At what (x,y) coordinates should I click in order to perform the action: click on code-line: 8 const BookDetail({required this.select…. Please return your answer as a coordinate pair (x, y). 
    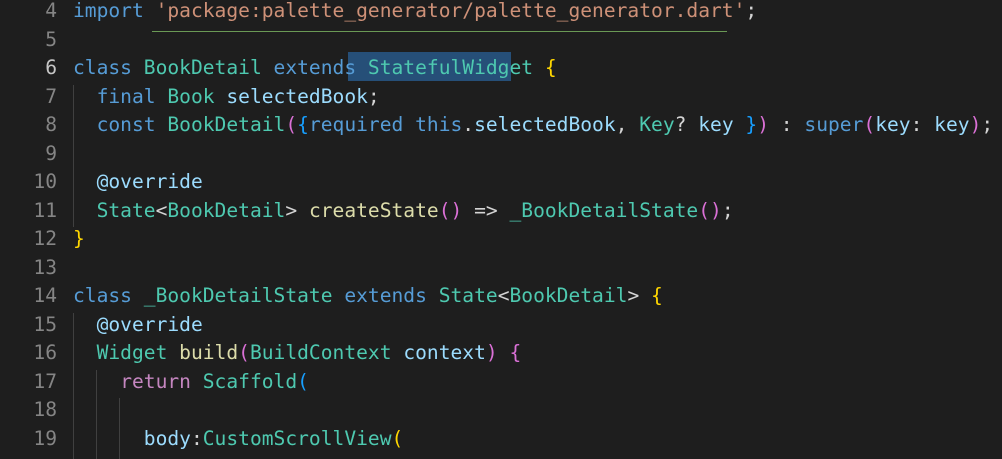
    Looking at the image, I should click on (501, 125).